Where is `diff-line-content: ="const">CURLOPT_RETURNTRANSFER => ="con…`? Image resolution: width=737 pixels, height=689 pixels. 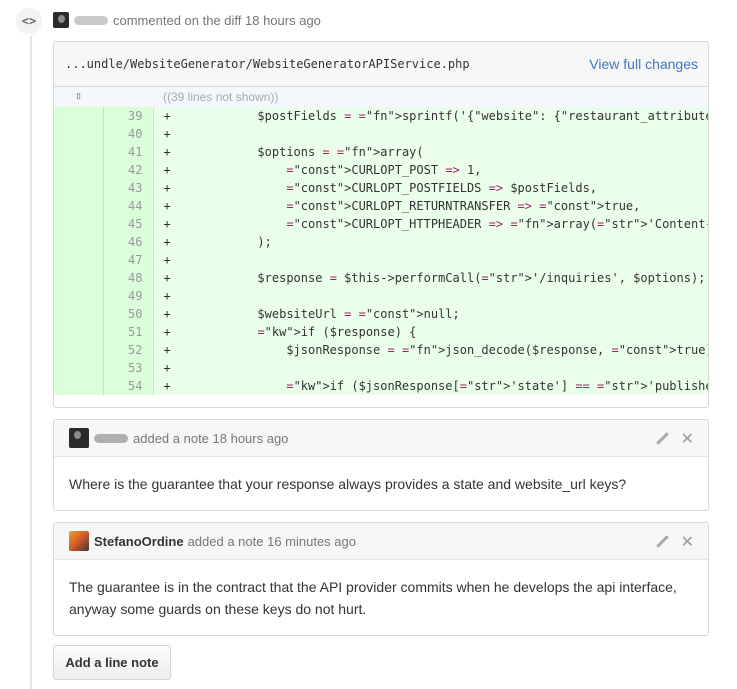 diff-line-content: ="const">CURLOPT_RETURNTRANSFER => ="con… is located at coordinates (463, 206).